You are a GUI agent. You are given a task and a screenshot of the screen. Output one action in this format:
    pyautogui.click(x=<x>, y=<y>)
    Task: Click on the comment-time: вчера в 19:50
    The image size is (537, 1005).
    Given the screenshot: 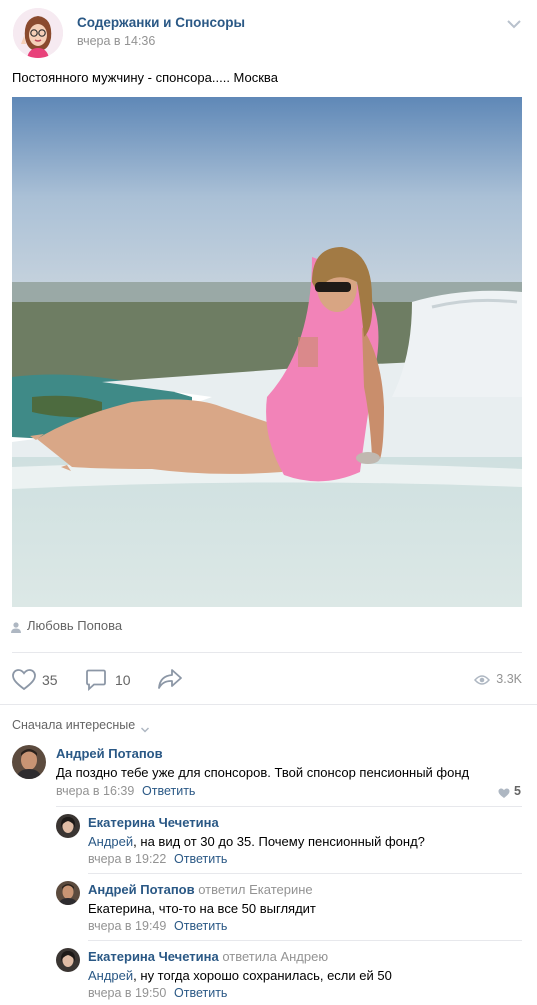 What is the action you would take?
    pyautogui.click(x=127, y=993)
    